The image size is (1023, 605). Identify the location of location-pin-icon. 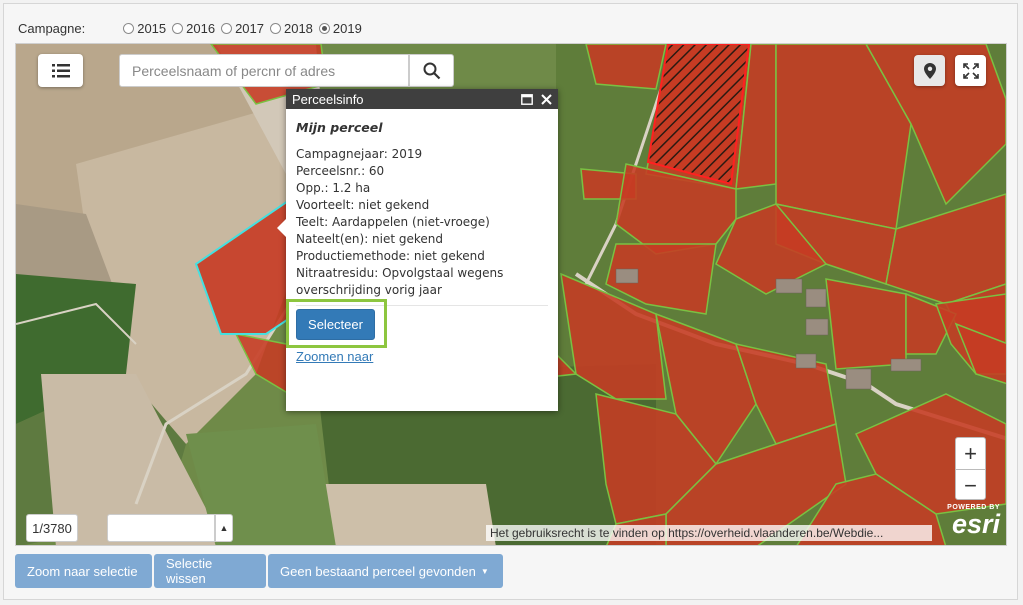
(929, 70).